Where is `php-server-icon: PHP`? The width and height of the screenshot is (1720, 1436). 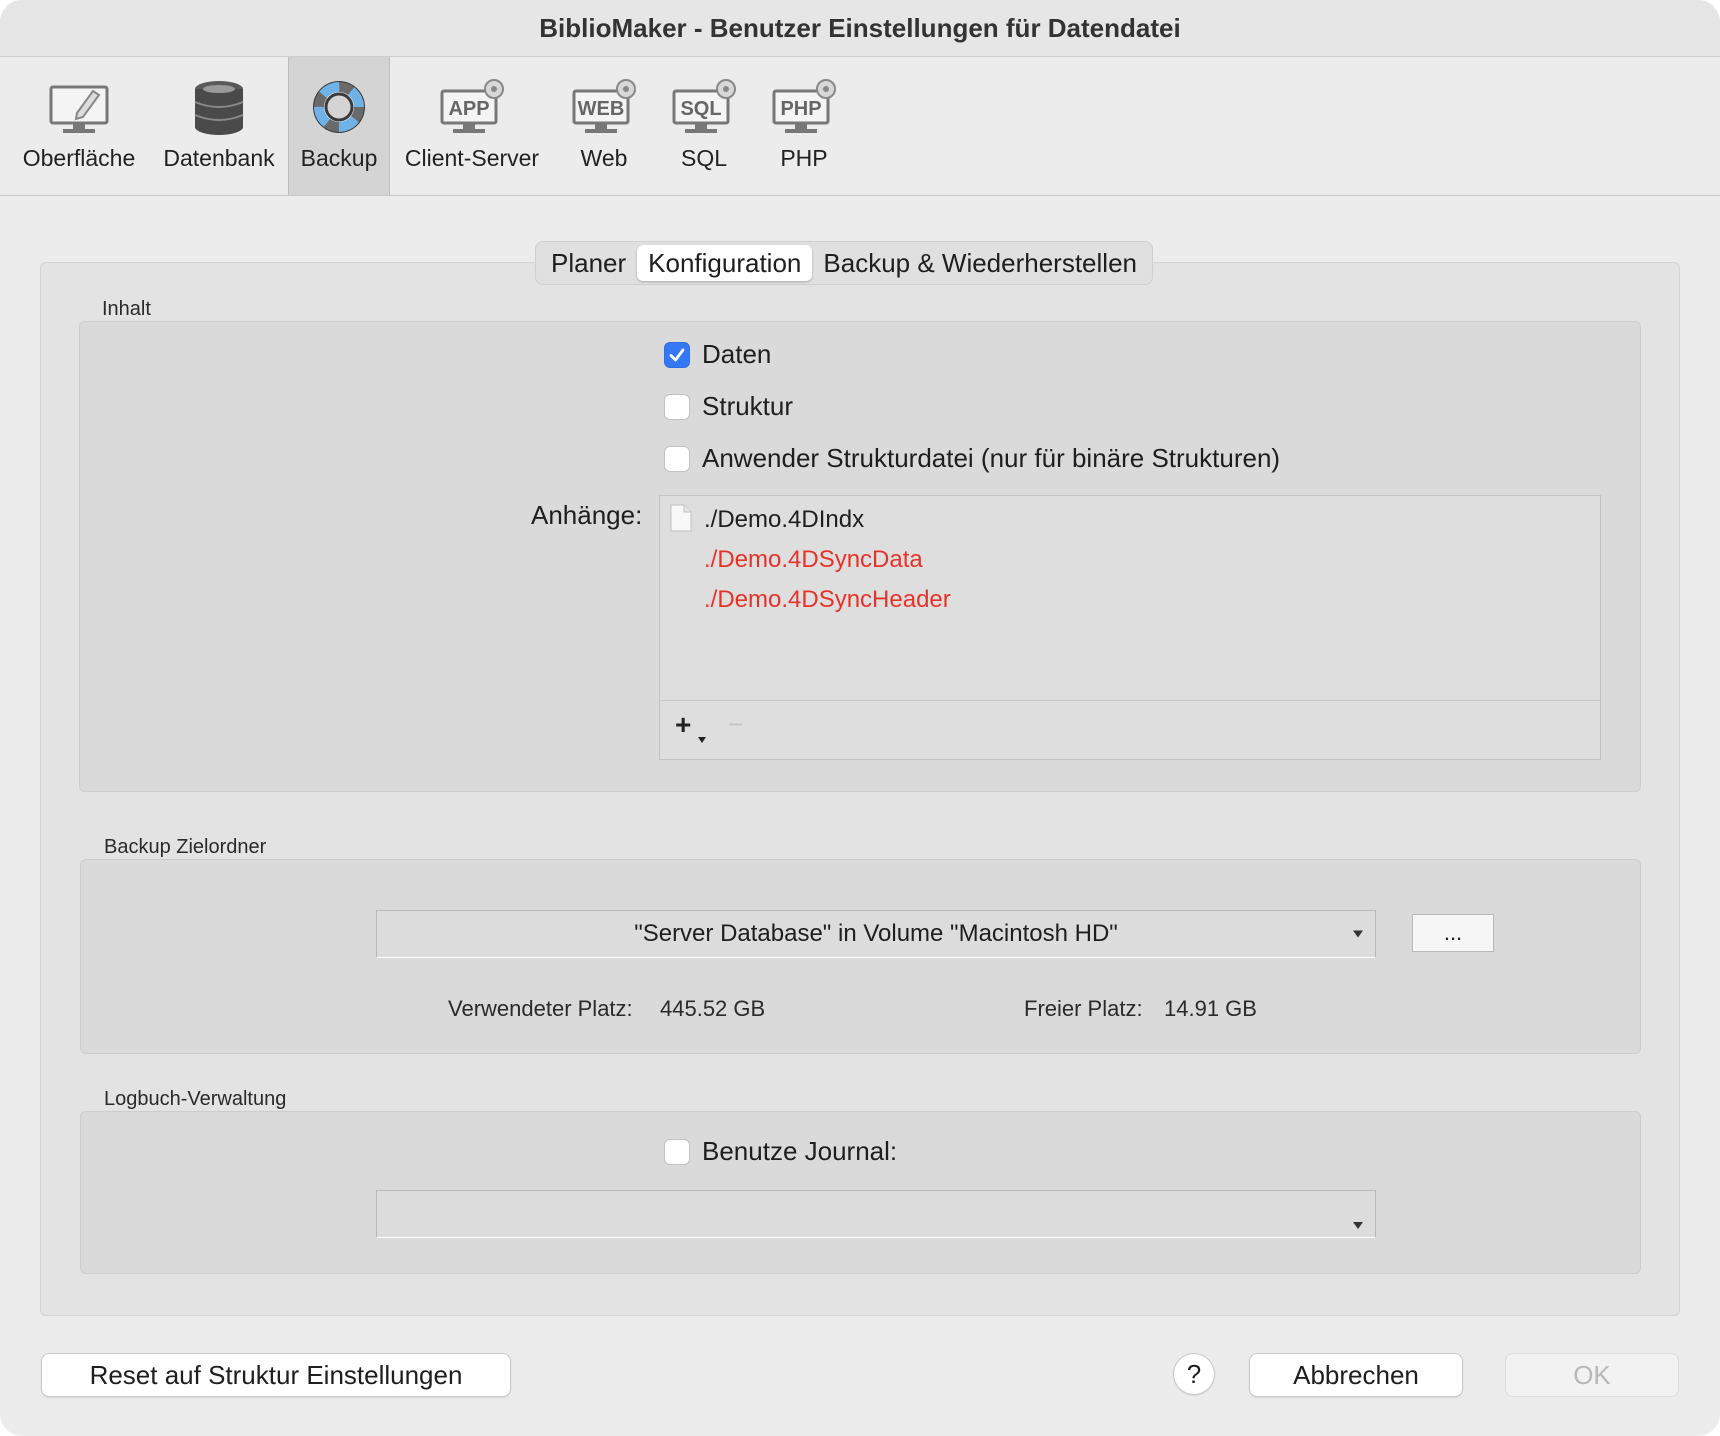 php-server-icon: PHP is located at coordinates (804, 106).